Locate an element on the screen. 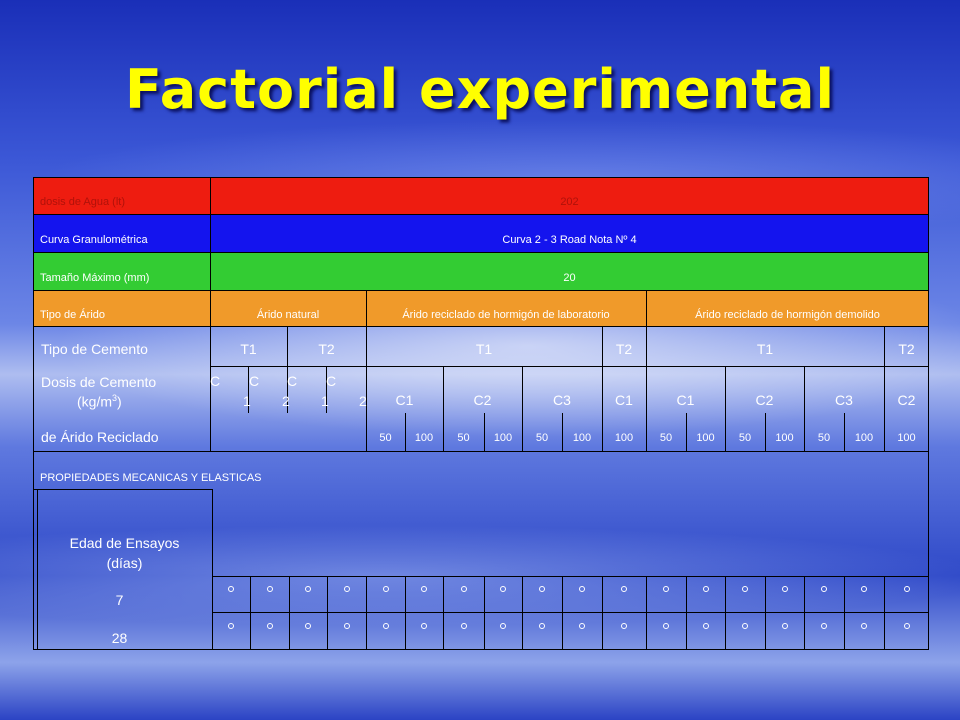 Image resolution: width=960 pixels, height=720 pixels. curve-row-band is located at coordinates (481, 233).